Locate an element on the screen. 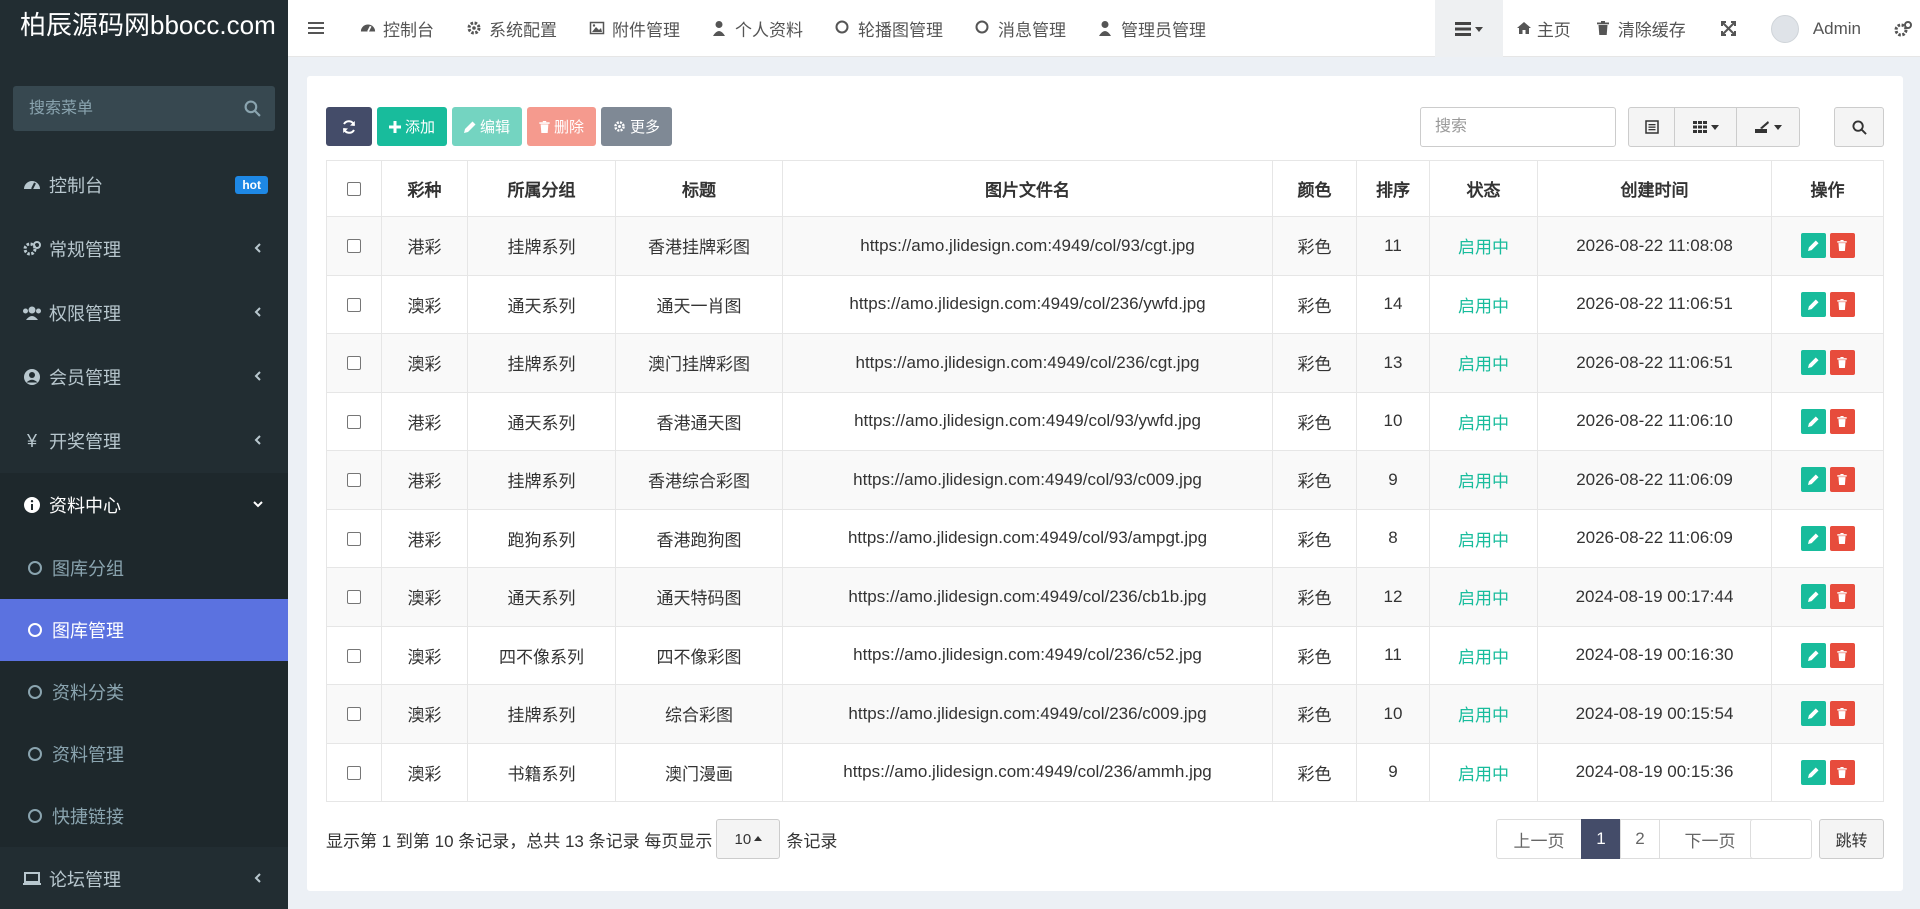 This screenshot has height=909, width=1920. sidebar-item-members: 会员管理 is located at coordinates (144, 377).